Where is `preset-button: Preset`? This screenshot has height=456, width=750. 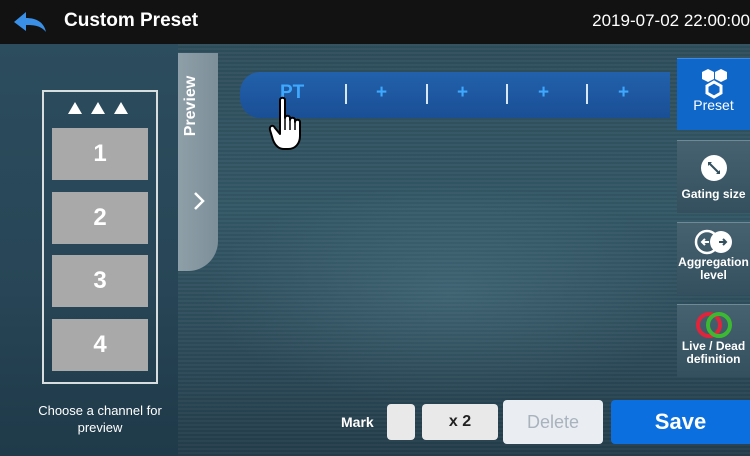
preset-button: Preset is located at coordinates (713, 94).